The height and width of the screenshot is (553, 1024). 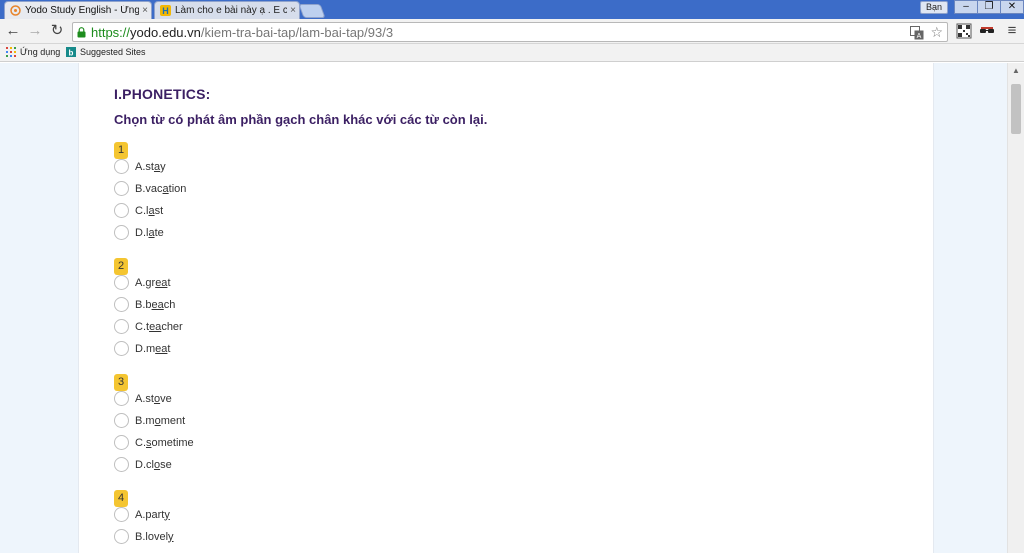 I want to click on lock-icon, so click(x=81, y=31).